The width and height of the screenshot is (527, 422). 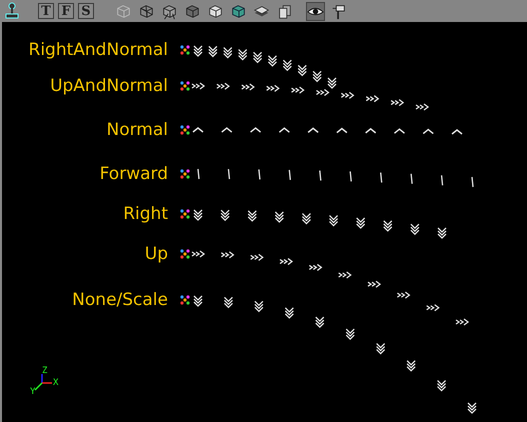 I want to click on mode-button: T, so click(x=46, y=11).